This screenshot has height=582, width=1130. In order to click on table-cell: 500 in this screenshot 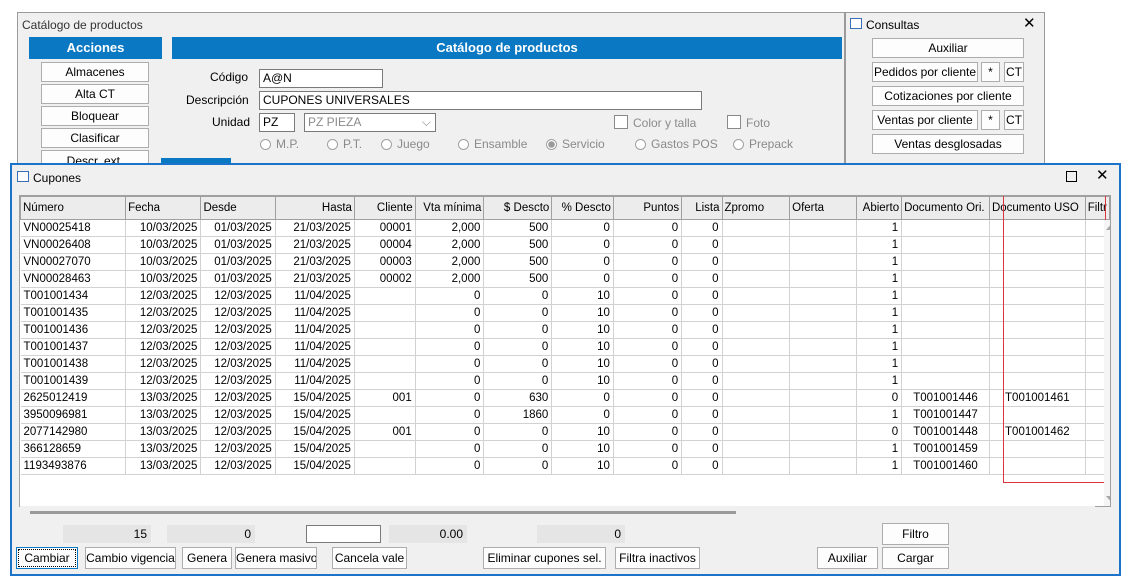, I will do `click(518, 228)`.